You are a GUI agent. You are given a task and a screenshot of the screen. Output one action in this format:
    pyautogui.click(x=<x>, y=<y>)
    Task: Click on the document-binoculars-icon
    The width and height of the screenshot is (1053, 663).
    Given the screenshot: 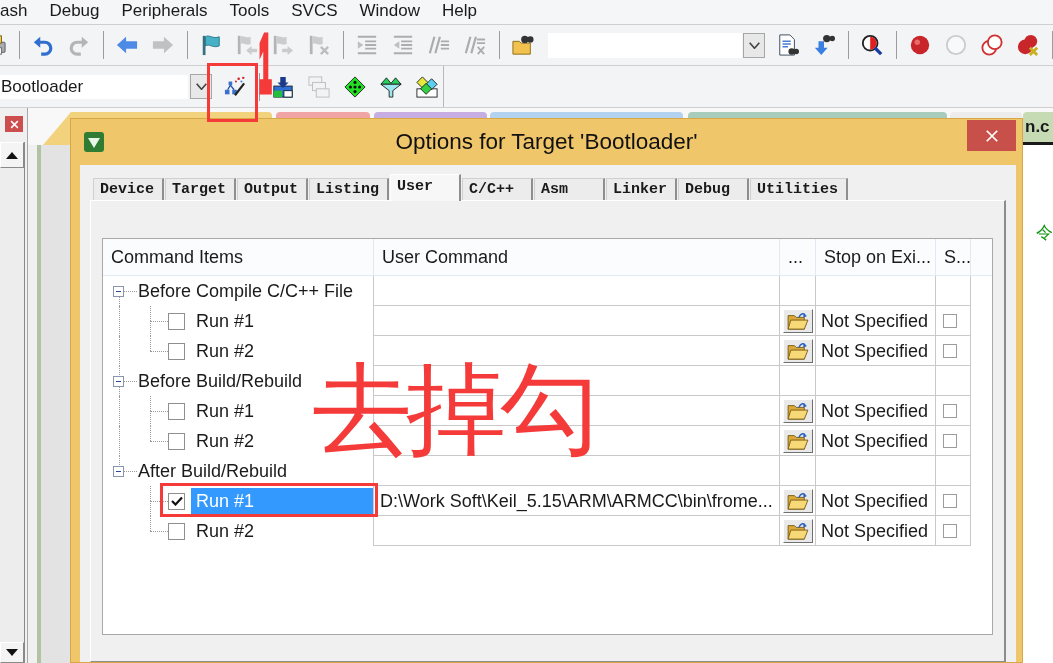 What is the action you would take?
    pyautogui.click(x=788, y=45)
    